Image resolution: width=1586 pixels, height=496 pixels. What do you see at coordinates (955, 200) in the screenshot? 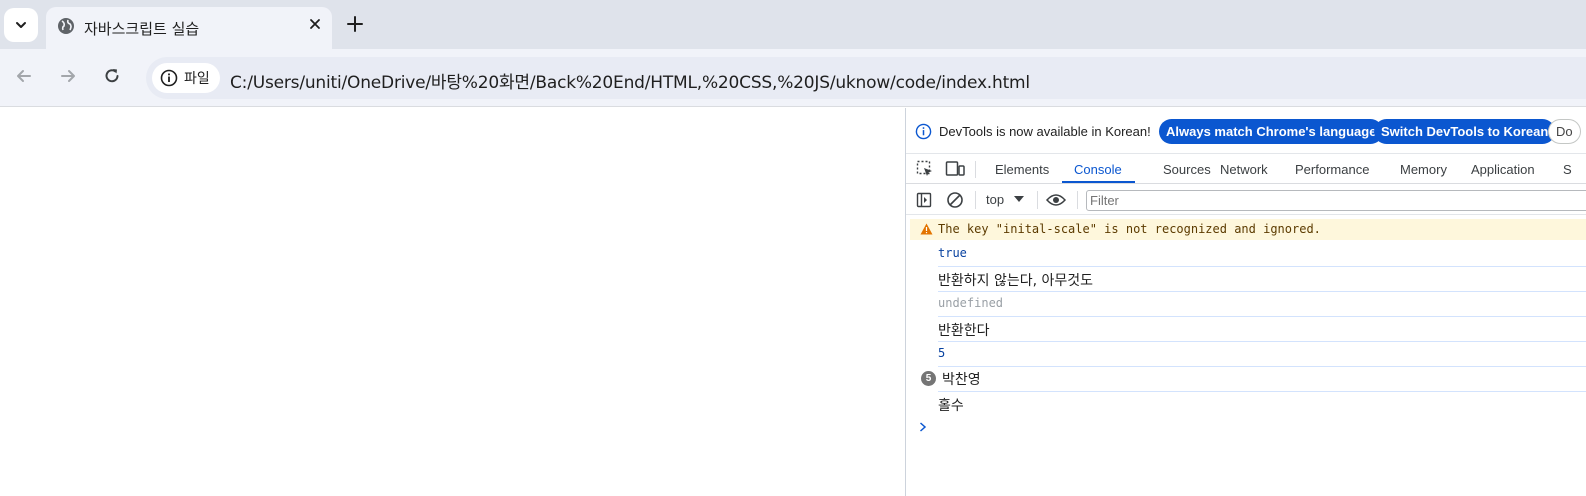
I see `clear-console-icon` at bounding box center [955, 200].